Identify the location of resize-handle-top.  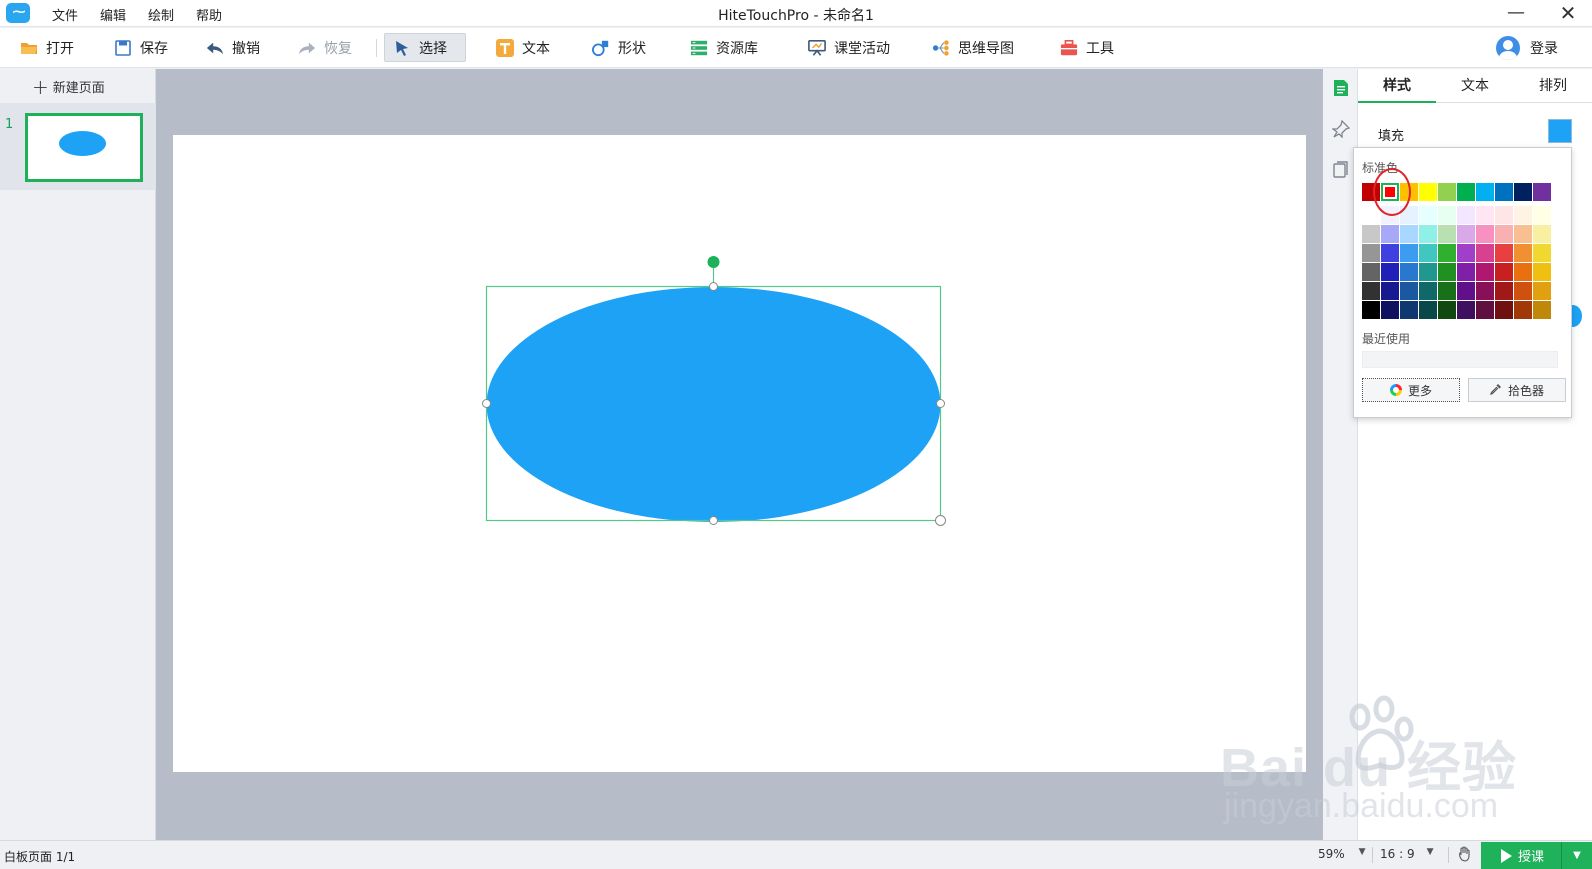
(713, 286).